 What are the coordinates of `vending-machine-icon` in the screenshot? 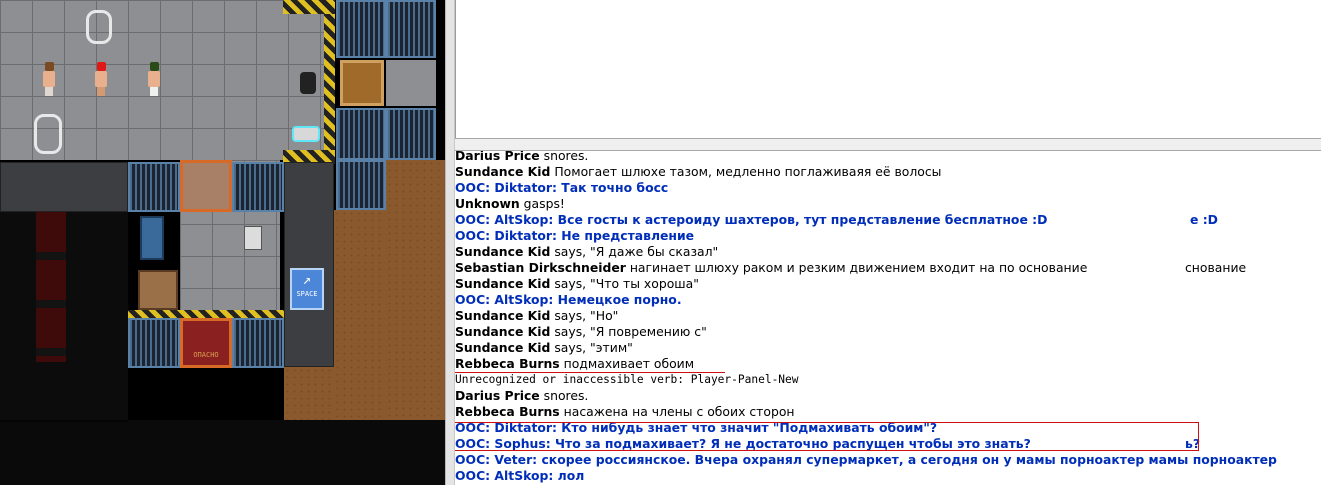 It's located at (152, 238).